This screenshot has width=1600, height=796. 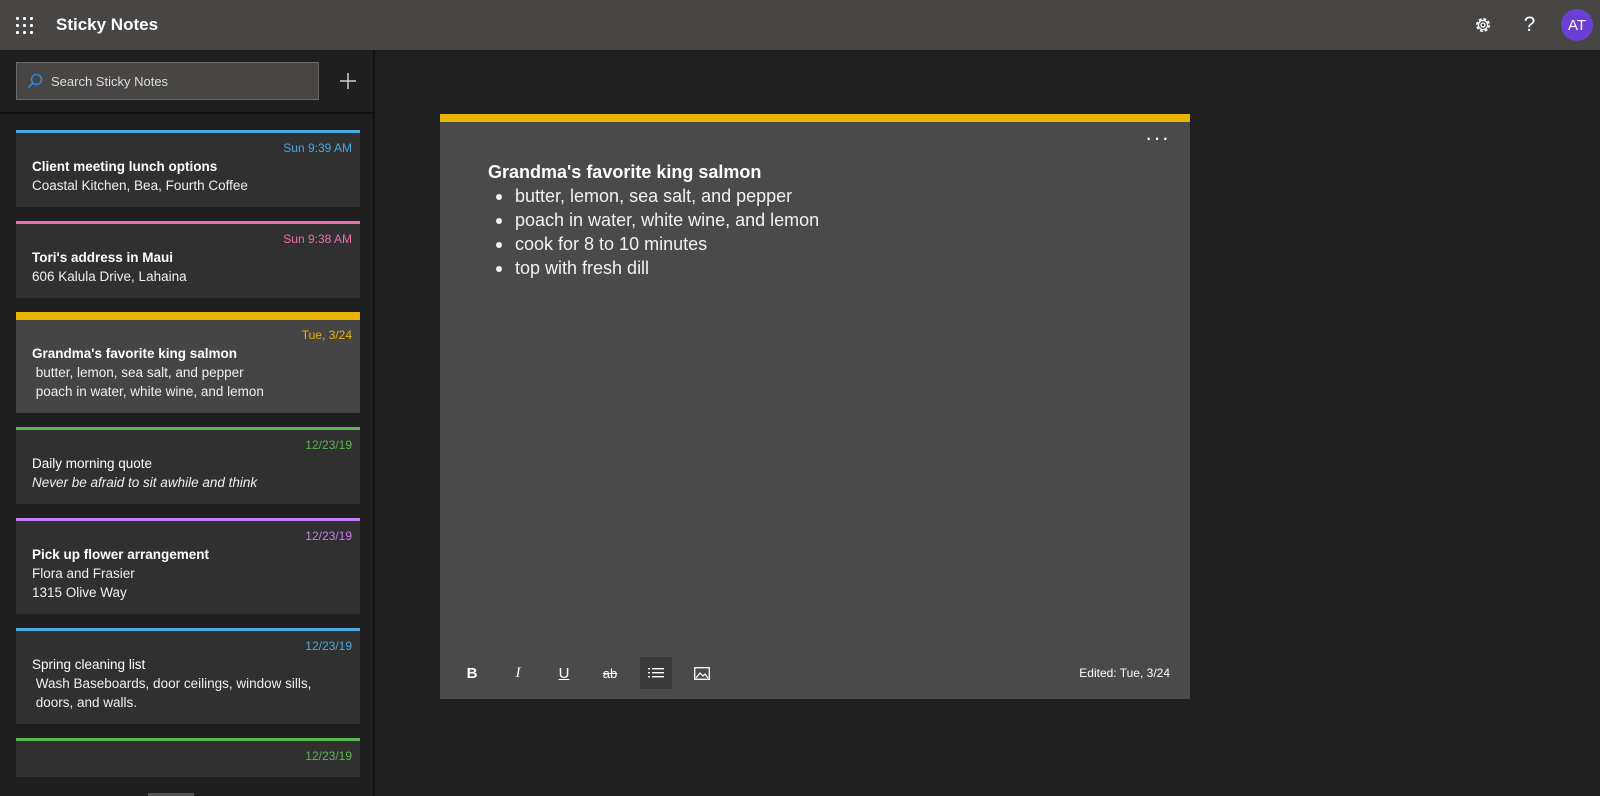 I want to click on format-toolbar: B I U ab, so click(x=594, y=673).